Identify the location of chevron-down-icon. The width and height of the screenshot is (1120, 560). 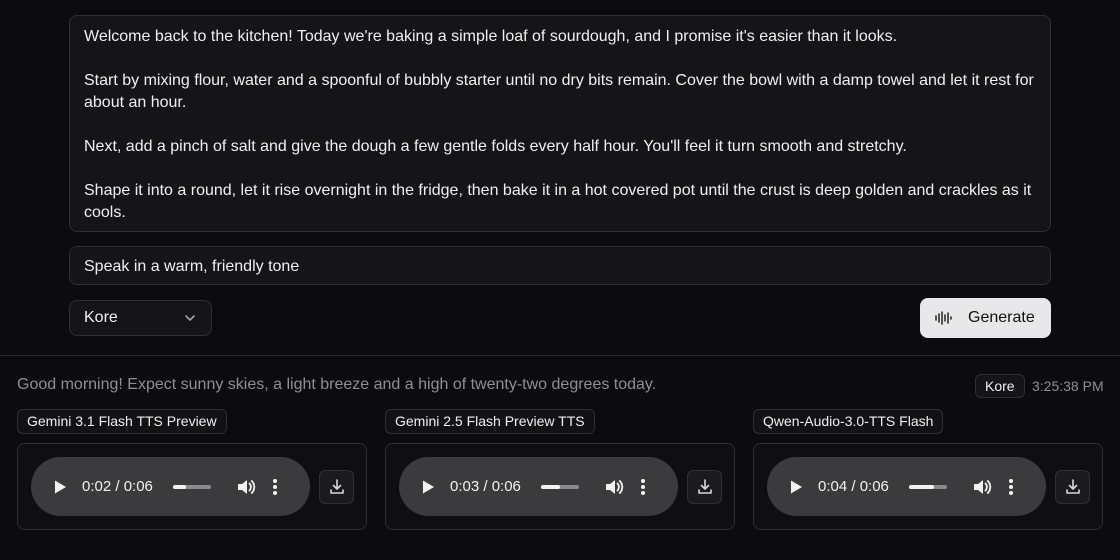
(190, 318).